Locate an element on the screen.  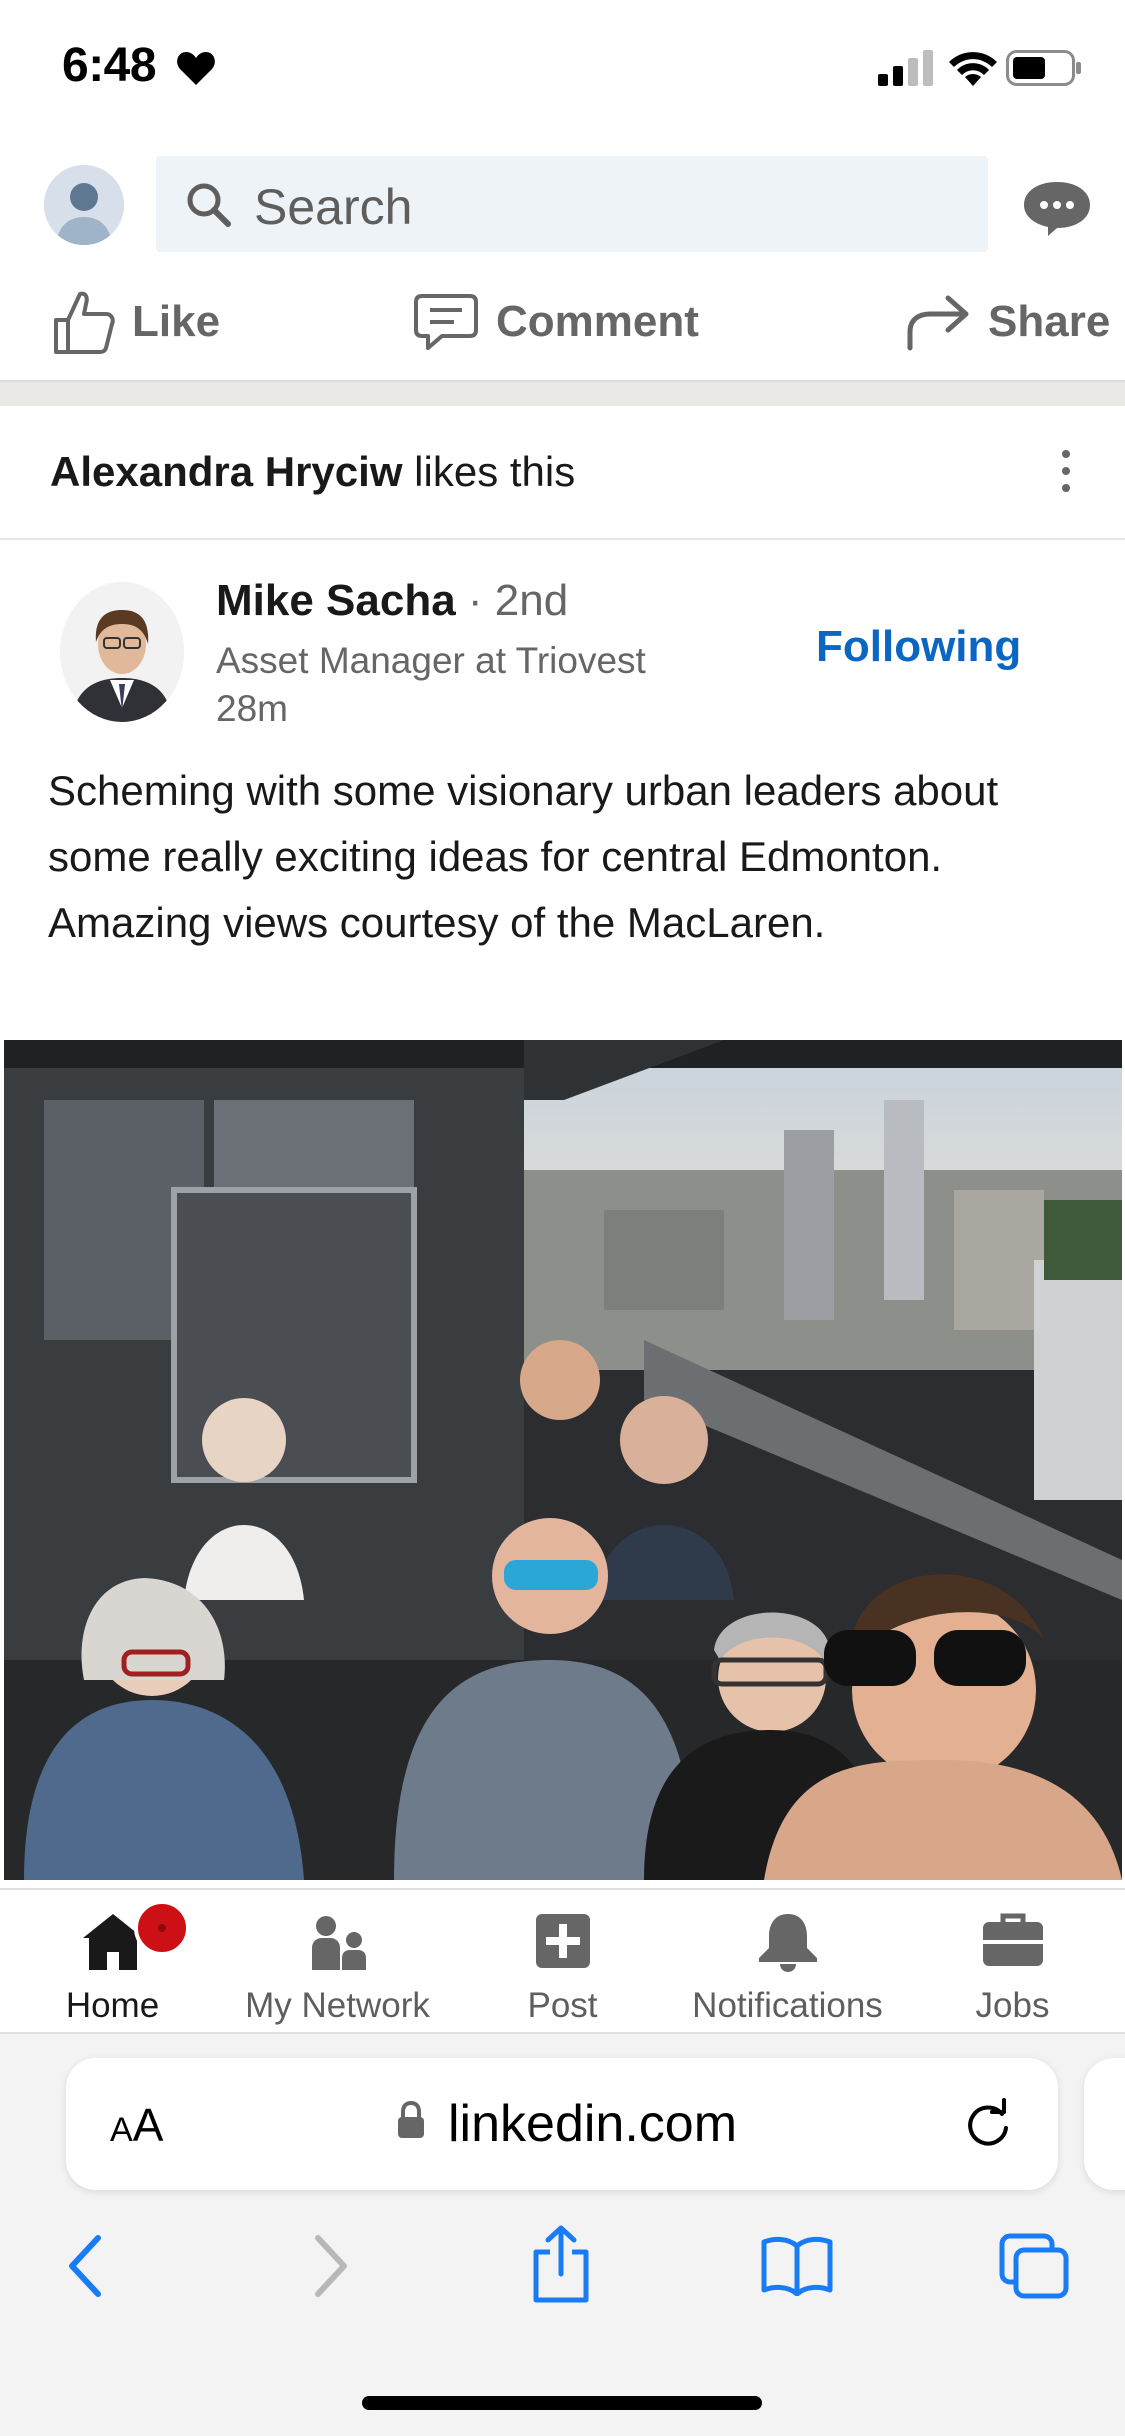
author-line: Mike Sacha · 2nd is located at coordinates (392, 601).